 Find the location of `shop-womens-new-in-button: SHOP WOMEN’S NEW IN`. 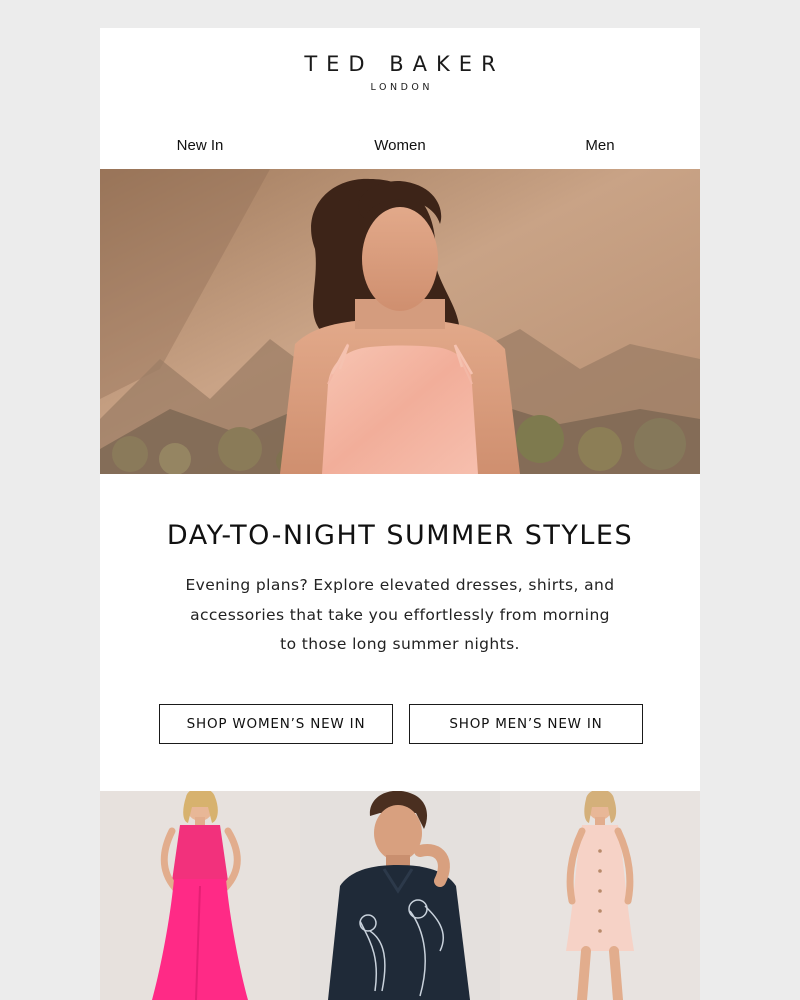

shop-womens-new-in-button: SHOP WOMEN’S NEW IN is located at coordinates (276, 724).